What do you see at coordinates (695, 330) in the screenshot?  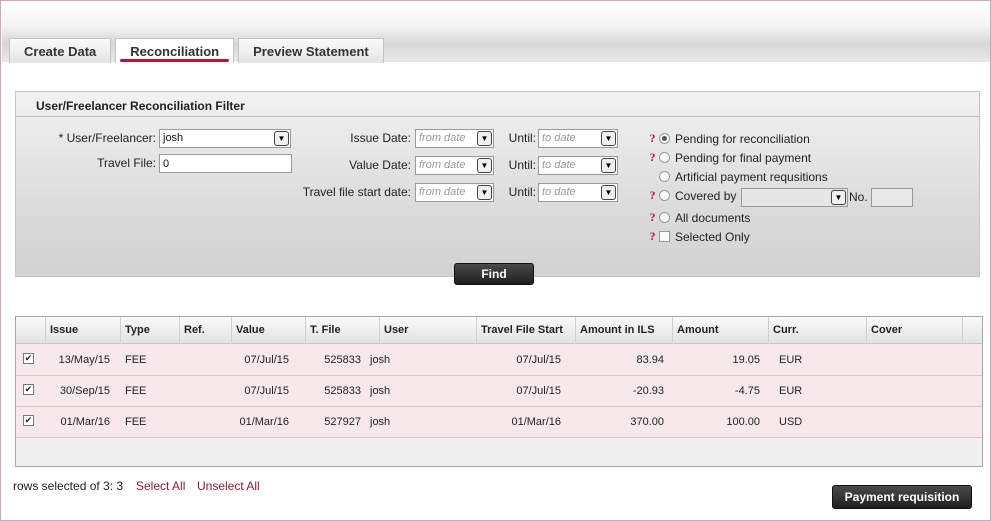 I see `column-header-amount: Amount` at bounding box center [695, 330].